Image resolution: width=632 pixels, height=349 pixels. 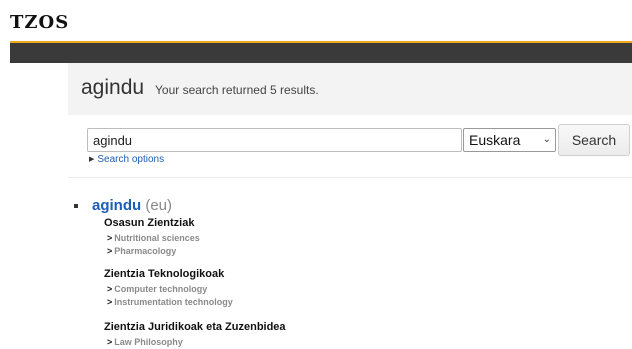 What do you see at coordinates (145, 251) in the screenshot?
I see `subdomain-label: Pharmacology` at bounding box center [145, 251].